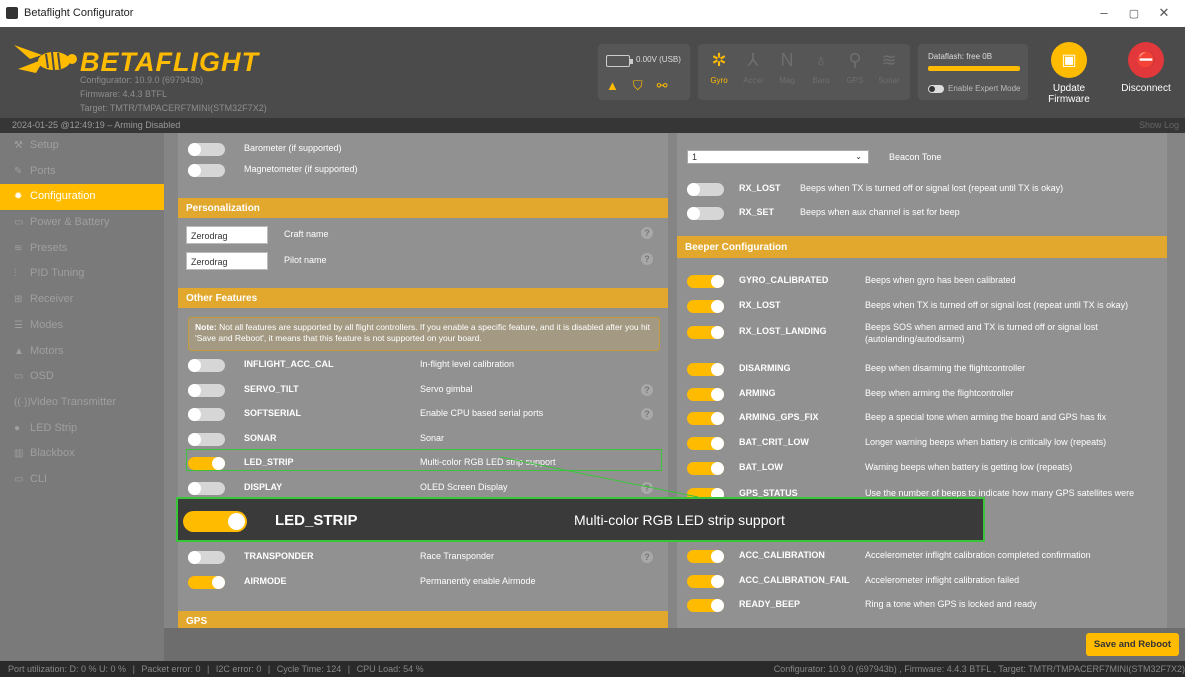  Describe the element at coordinates (804, 72) in the screenshot. I see `sensor-panel: ✲ Gyro ⅄ Accel N Mag ♁ Baro ⚲ GPS ≋ Sonar` at that location.